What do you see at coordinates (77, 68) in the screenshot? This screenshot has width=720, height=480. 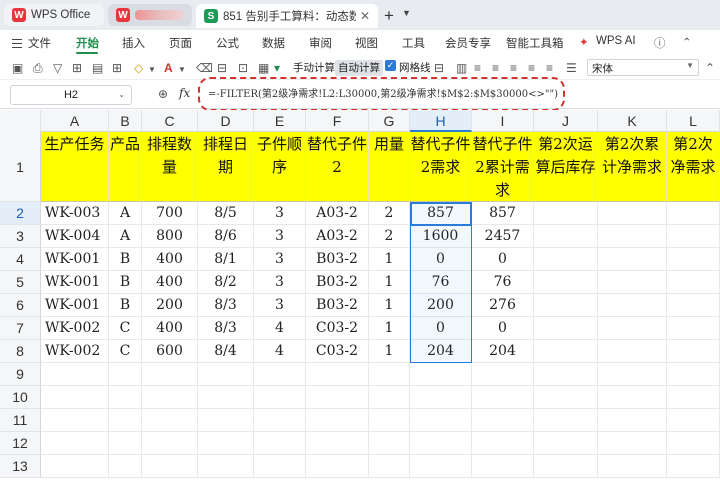 I see `freeze-icon: ⊞` at bounding box center [77, 68].